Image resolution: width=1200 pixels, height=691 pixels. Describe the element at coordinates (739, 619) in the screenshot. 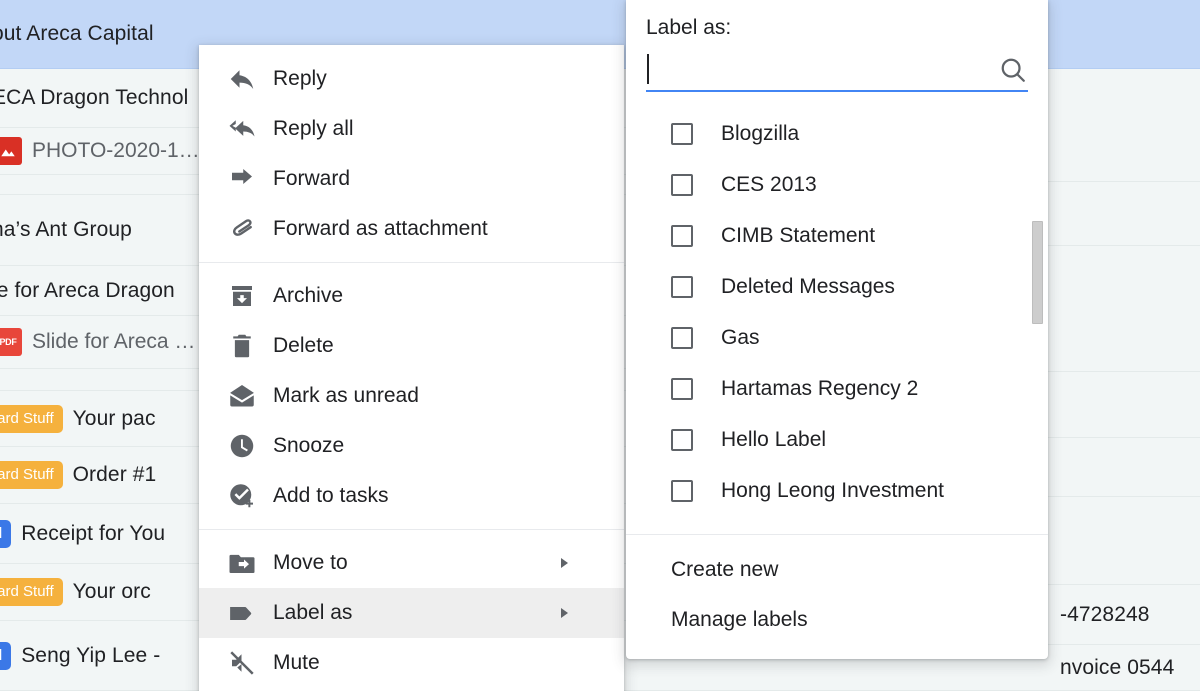

I see `label-action-text: Manage labels` at that location.